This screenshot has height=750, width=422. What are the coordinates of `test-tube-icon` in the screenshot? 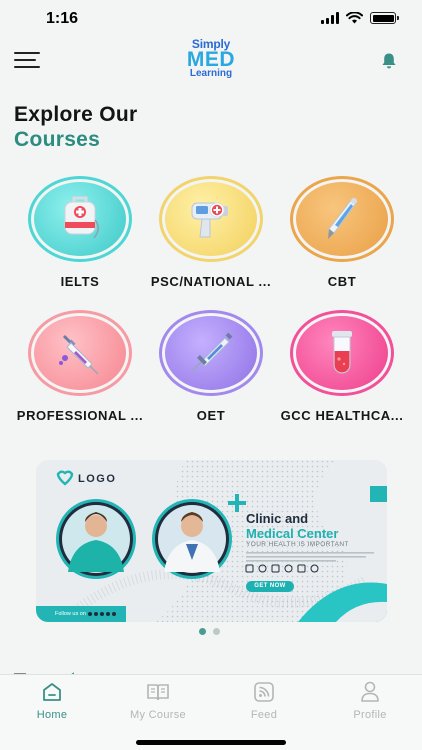 It's located at (342, 352).